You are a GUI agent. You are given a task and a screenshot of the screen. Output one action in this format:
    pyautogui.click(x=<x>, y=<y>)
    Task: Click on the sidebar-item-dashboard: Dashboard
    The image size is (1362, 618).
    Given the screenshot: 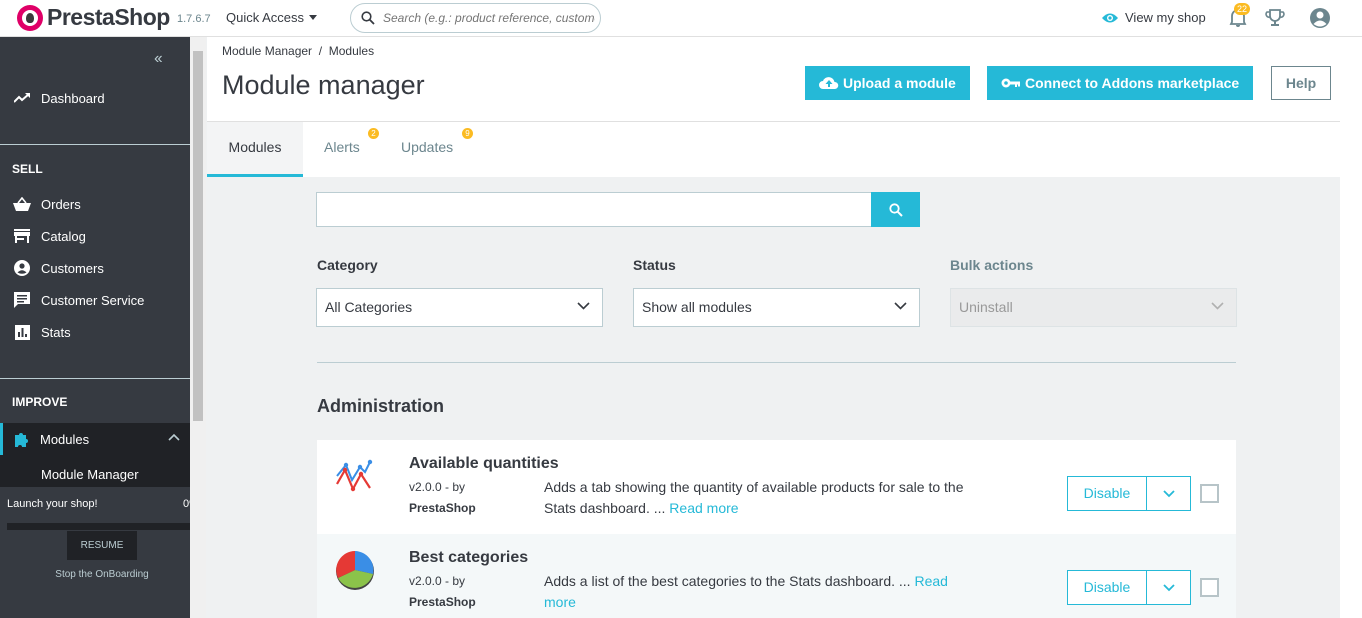 What is the action you would take?
    pyautogui.click(x=95, y=98)
    